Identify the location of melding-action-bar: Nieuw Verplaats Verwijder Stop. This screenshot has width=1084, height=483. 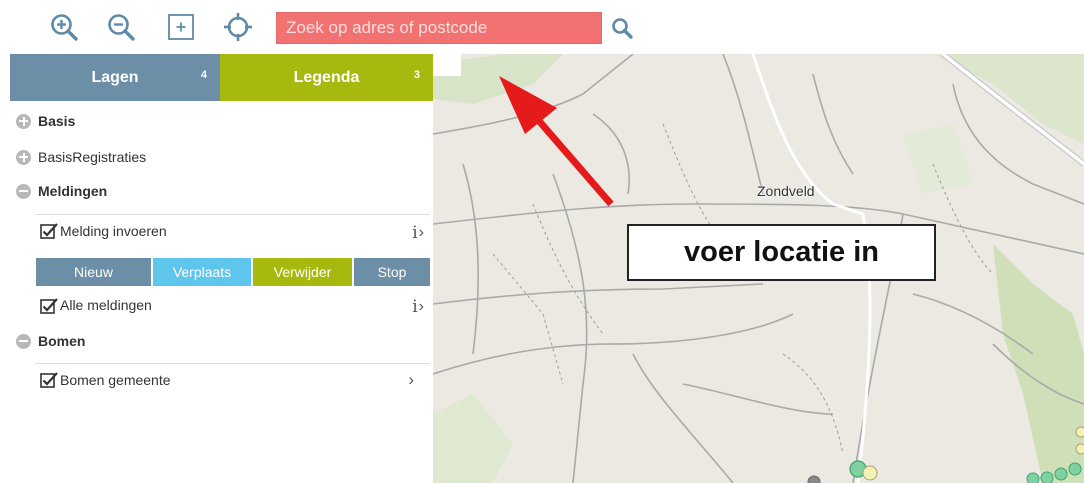
(233, 272).